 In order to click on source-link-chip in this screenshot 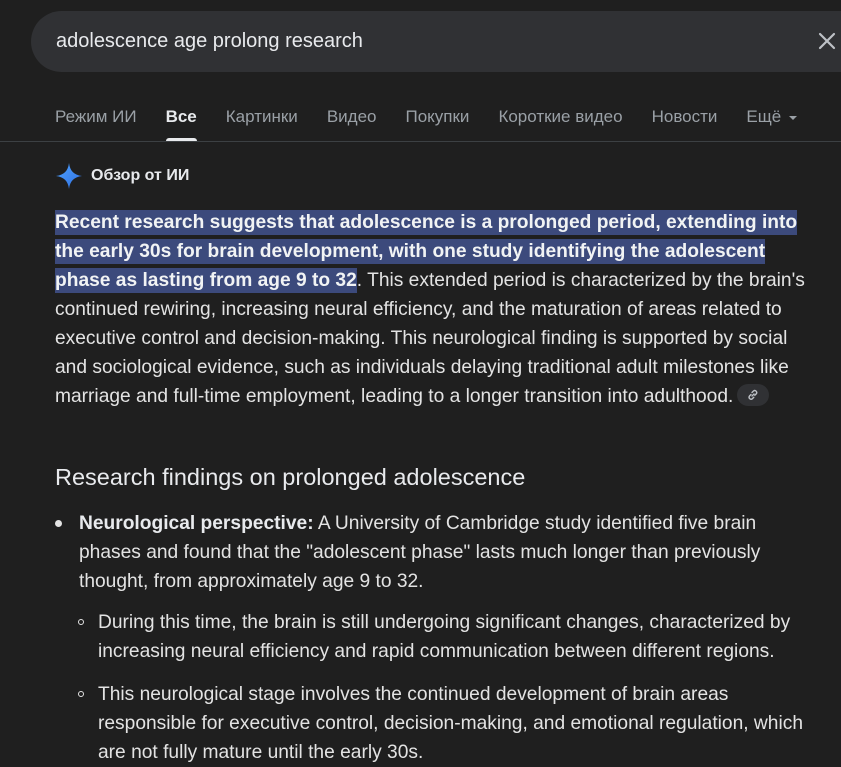, I will do `click(753, 394)`.